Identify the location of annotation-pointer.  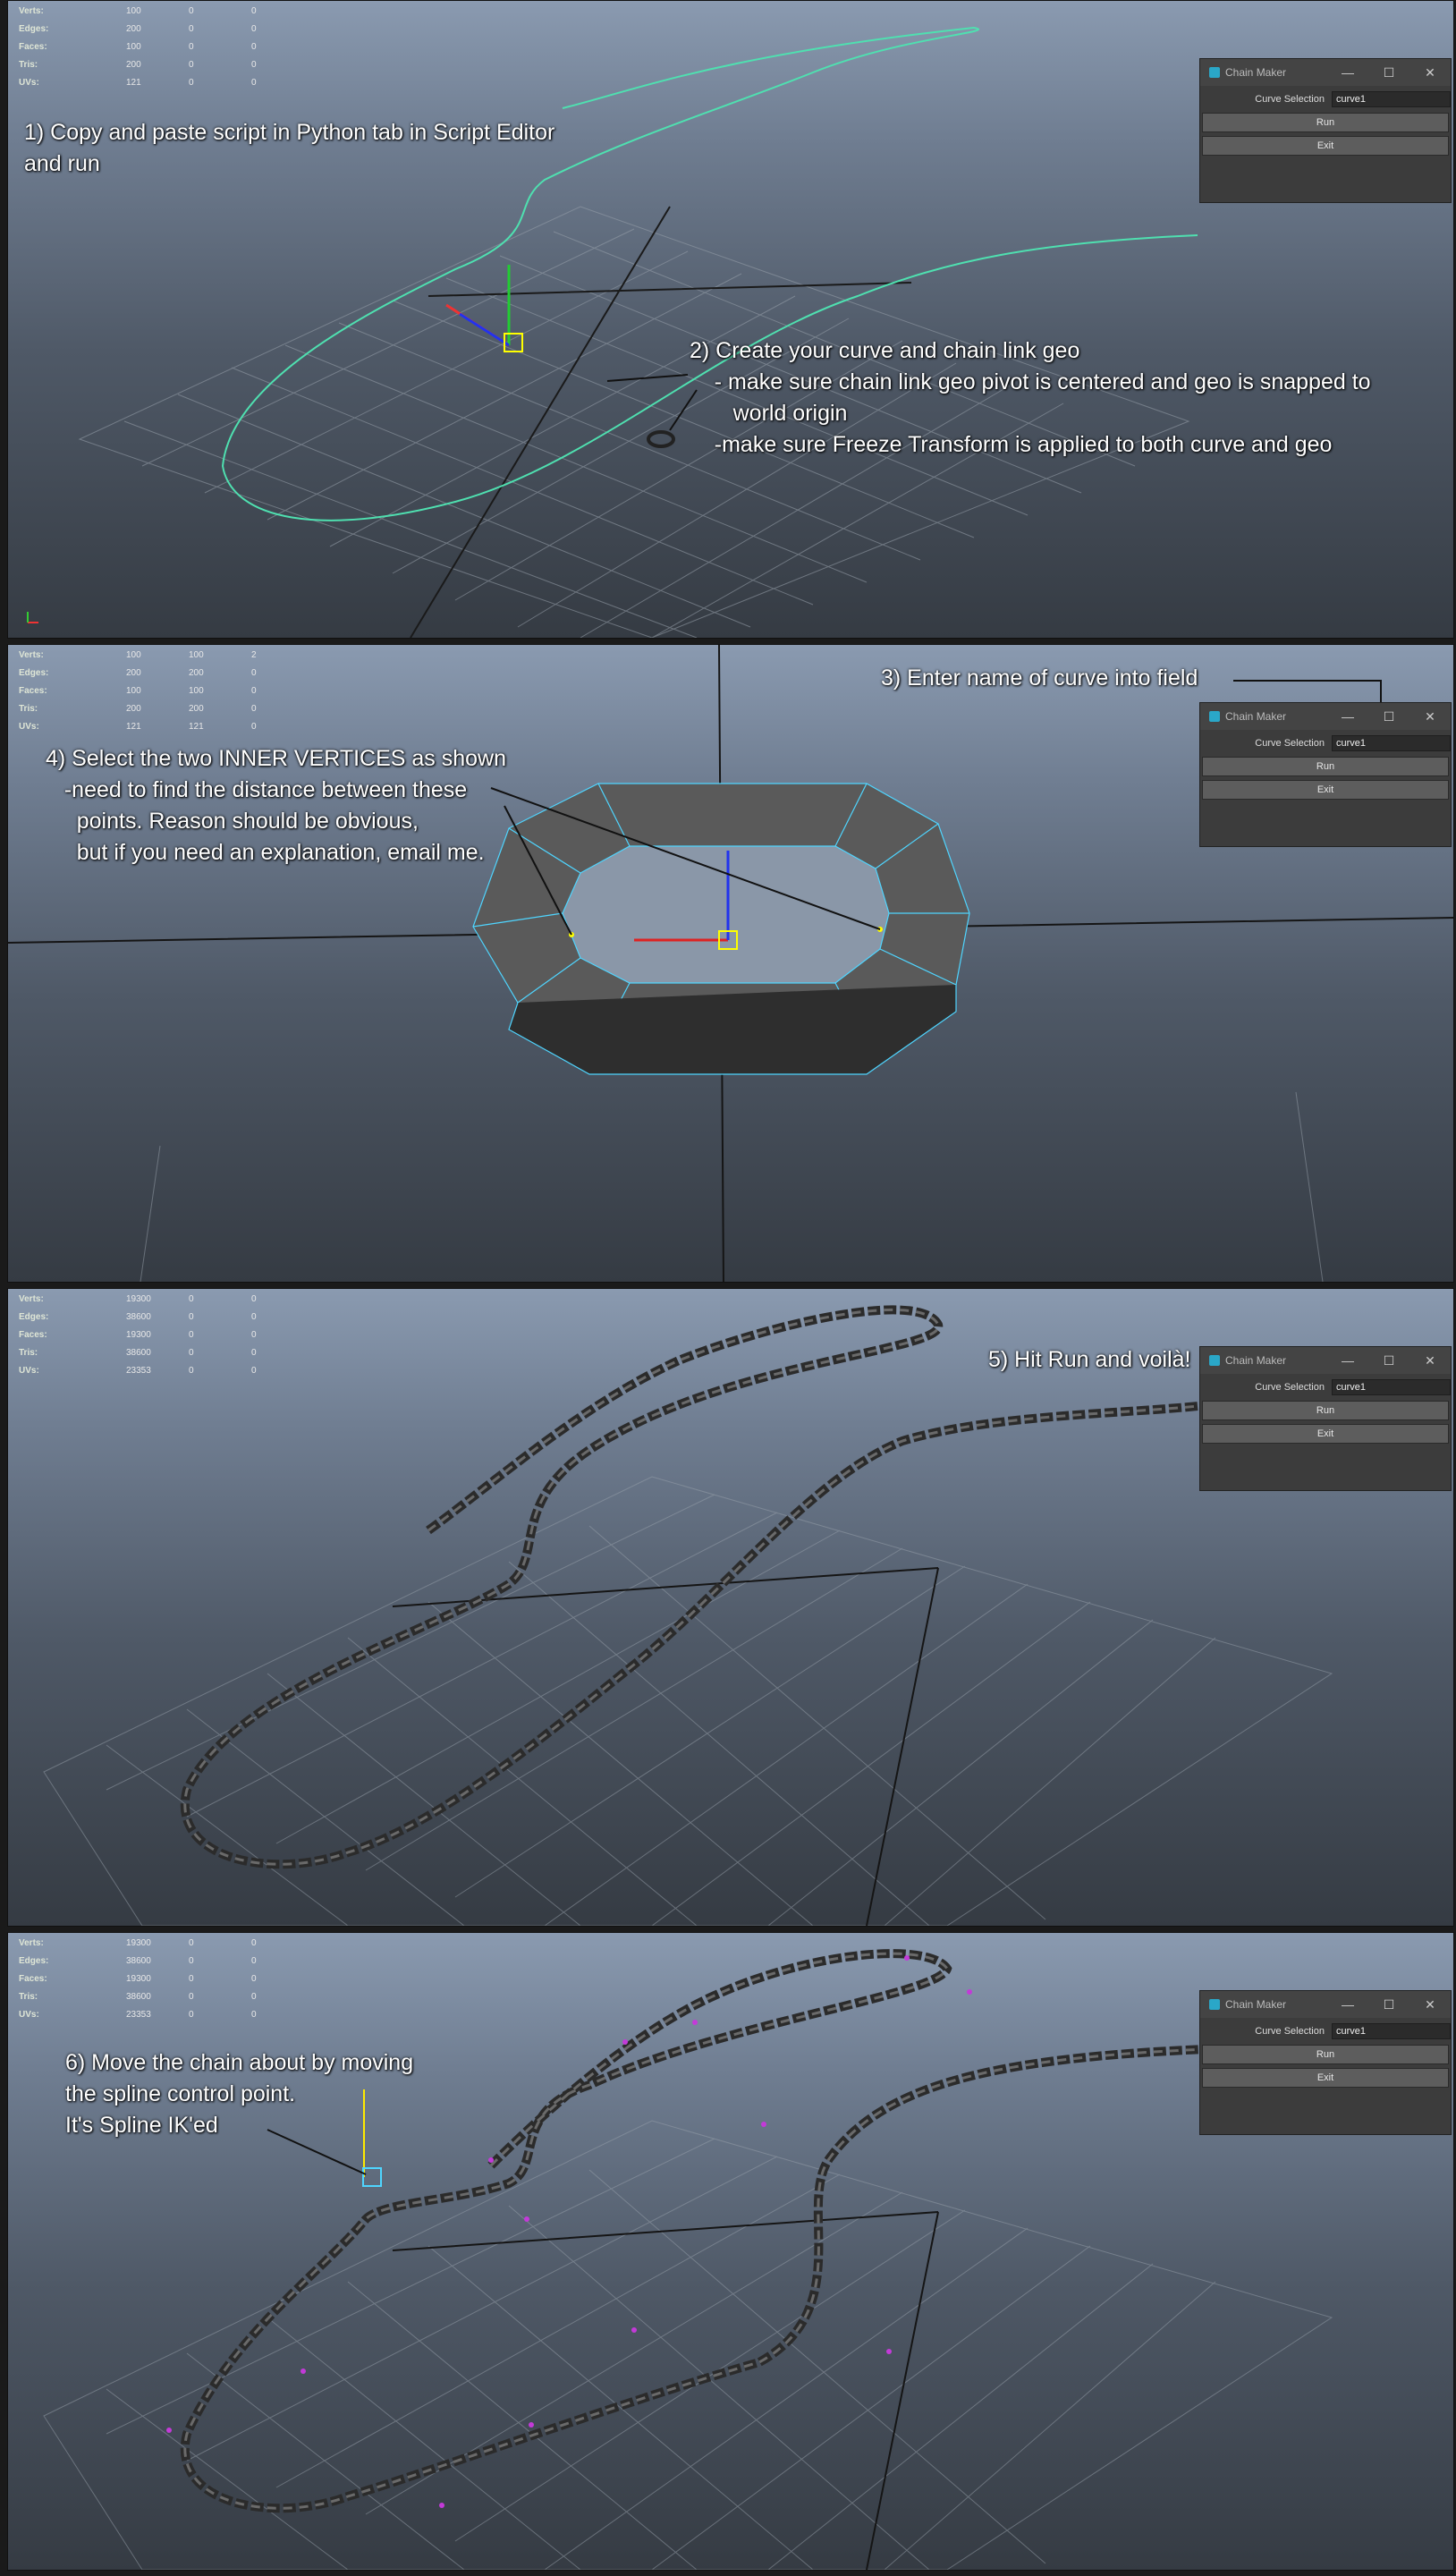
(652, 402).